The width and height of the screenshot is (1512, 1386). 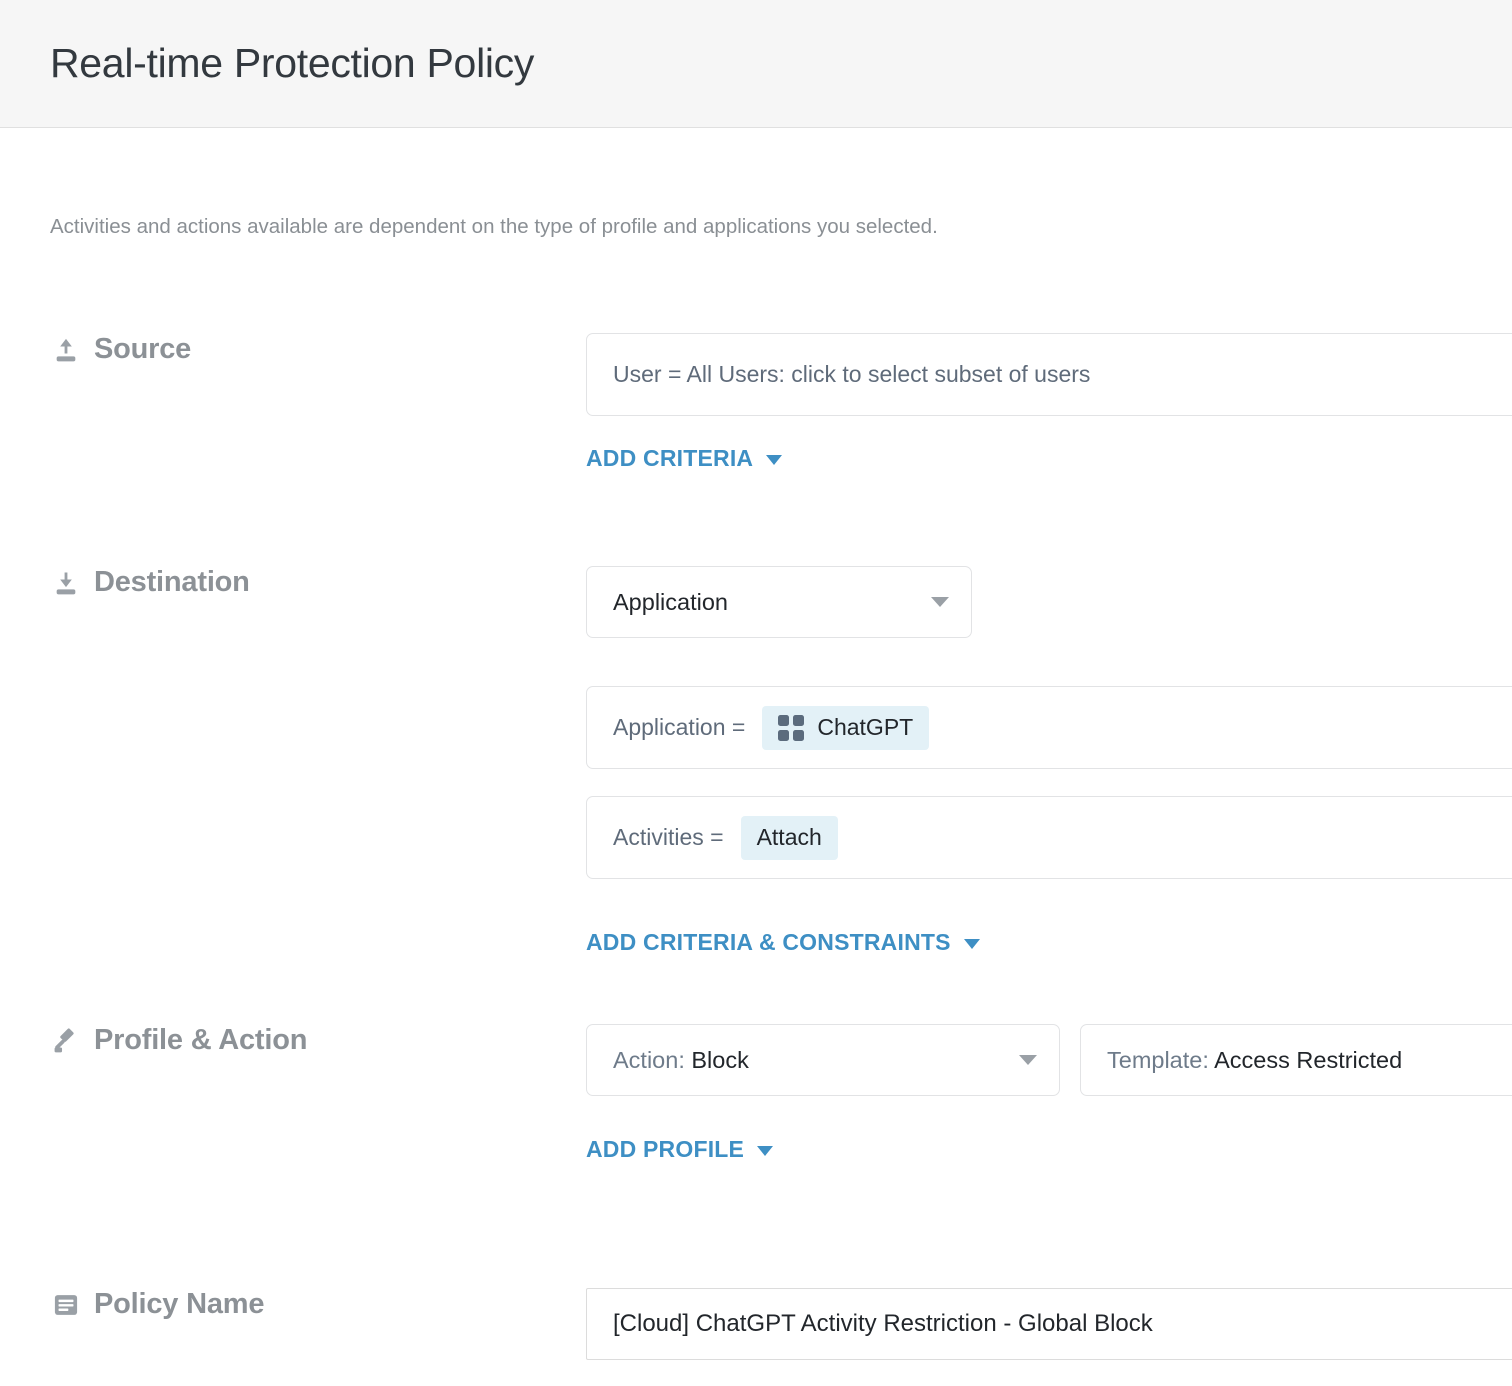 What do you see at coordinates (1049, 1324) in the screenshot?
I see `policy-name-input` at bounding box center [1049, 1324].